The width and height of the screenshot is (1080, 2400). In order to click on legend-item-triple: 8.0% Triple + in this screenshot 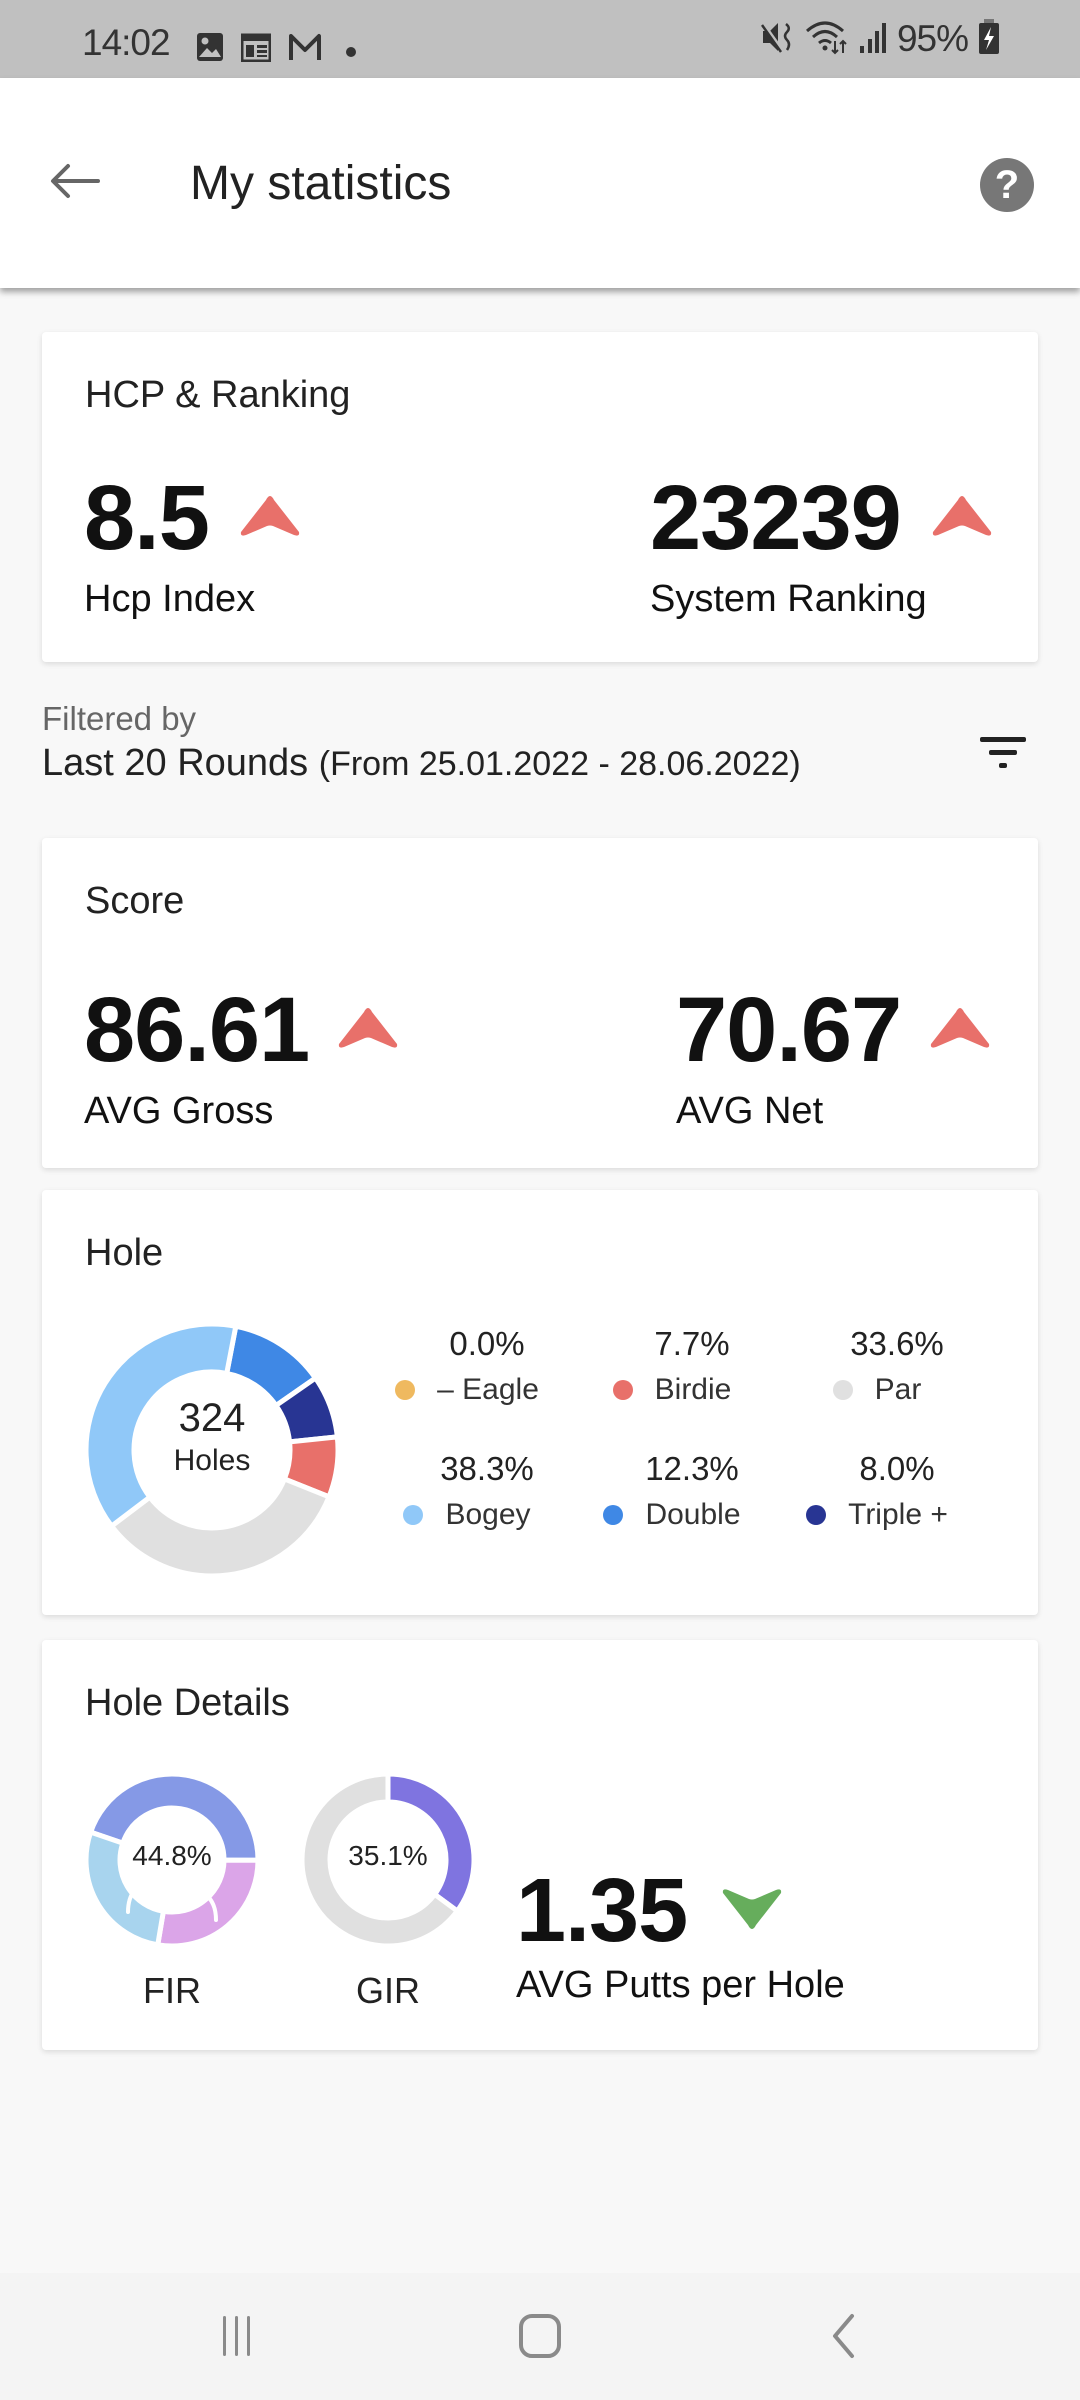, I will do `click(877, 1491)`.